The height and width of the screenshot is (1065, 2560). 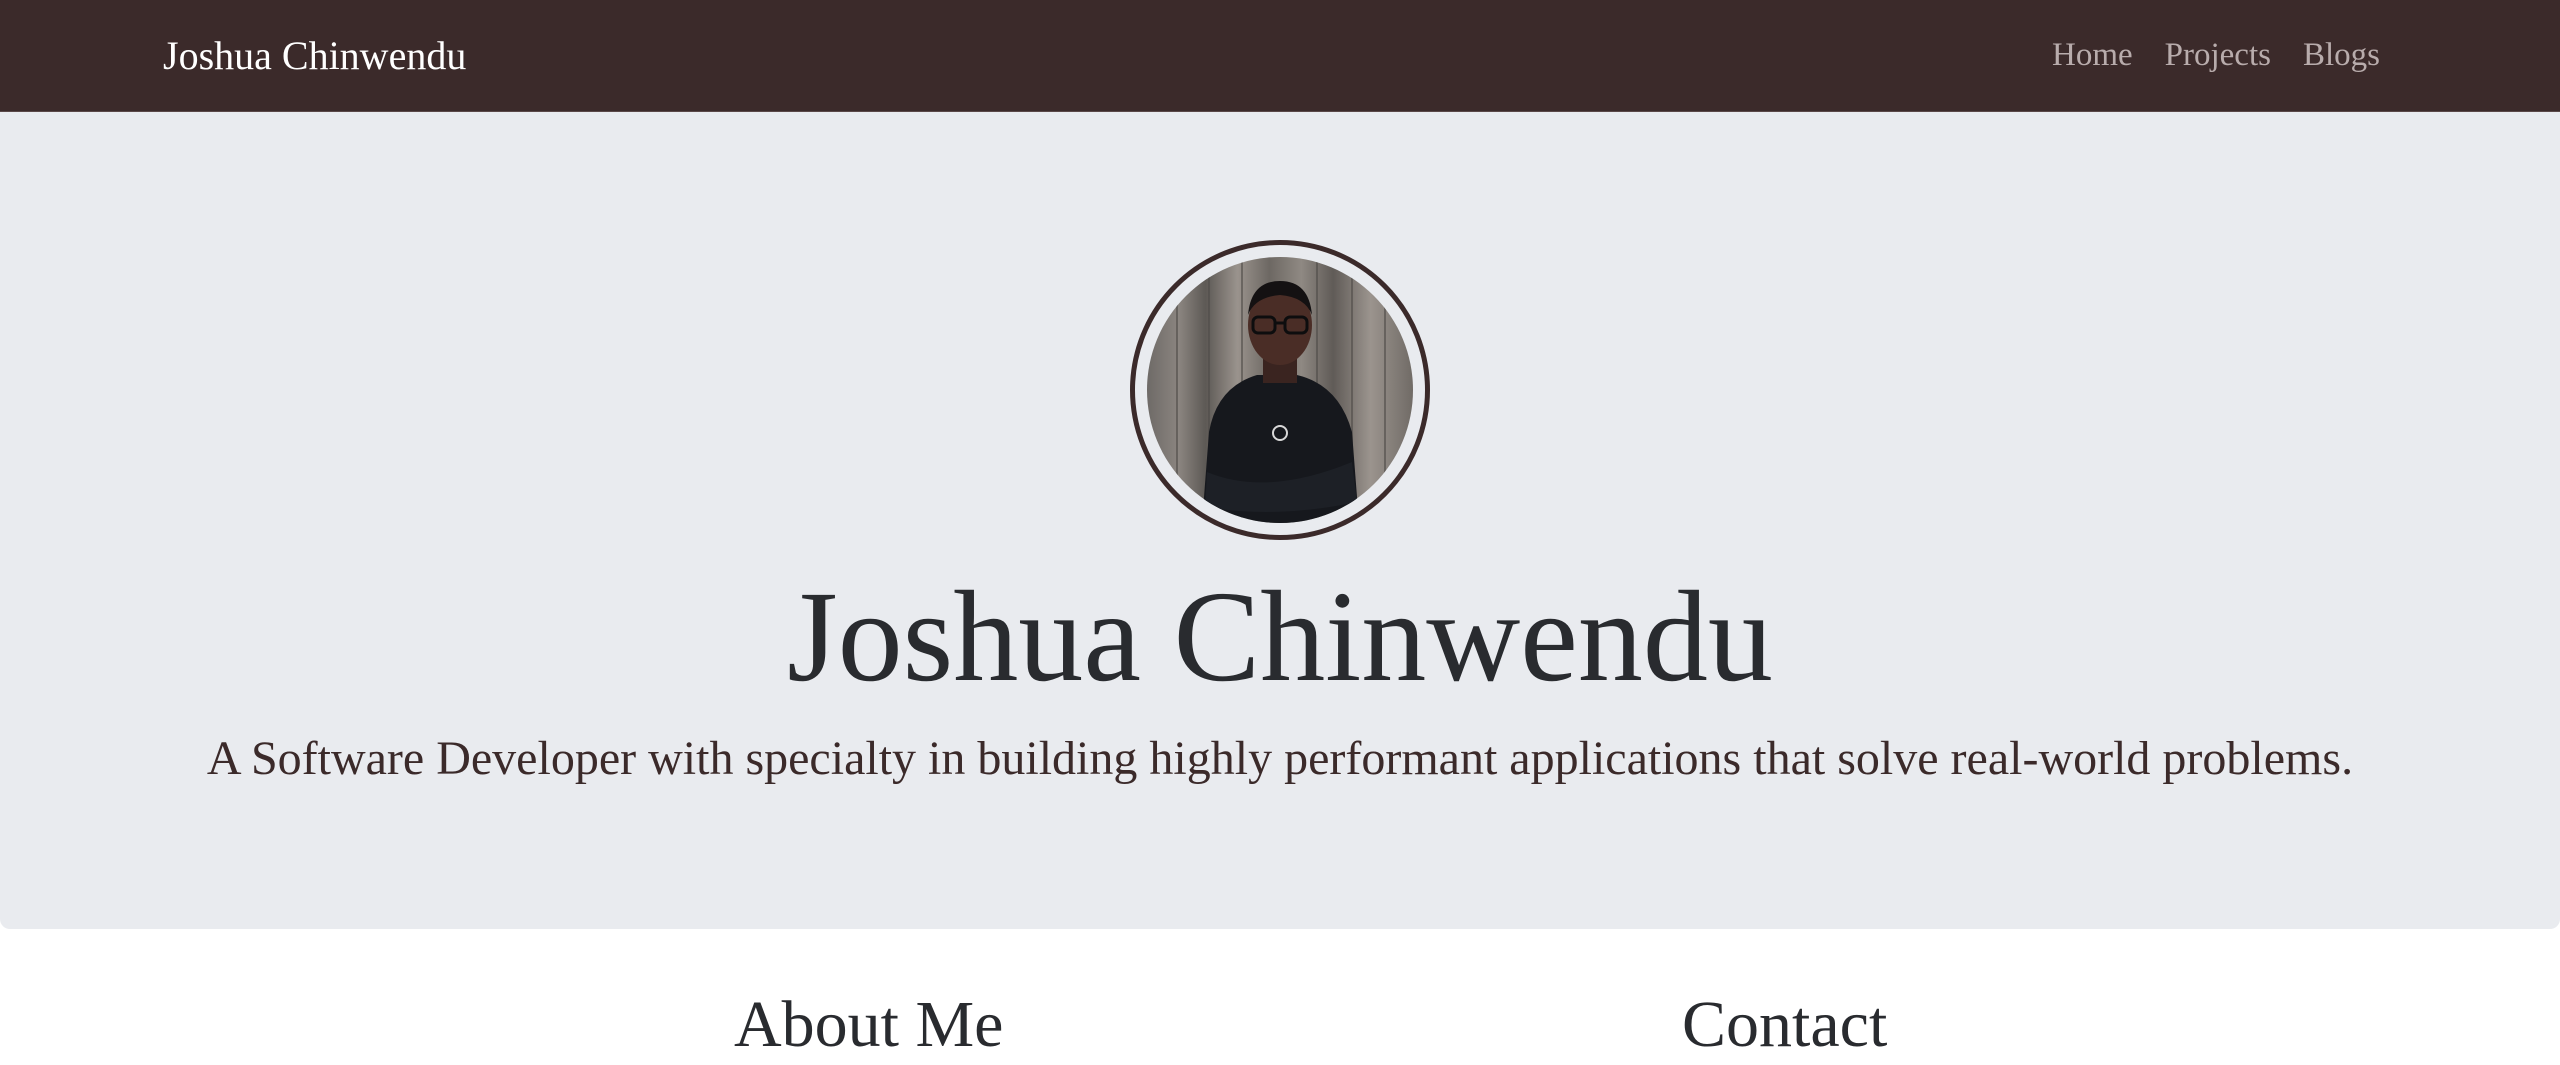 I want to click on profile-photo-frame, so click(x=1280, y=390).